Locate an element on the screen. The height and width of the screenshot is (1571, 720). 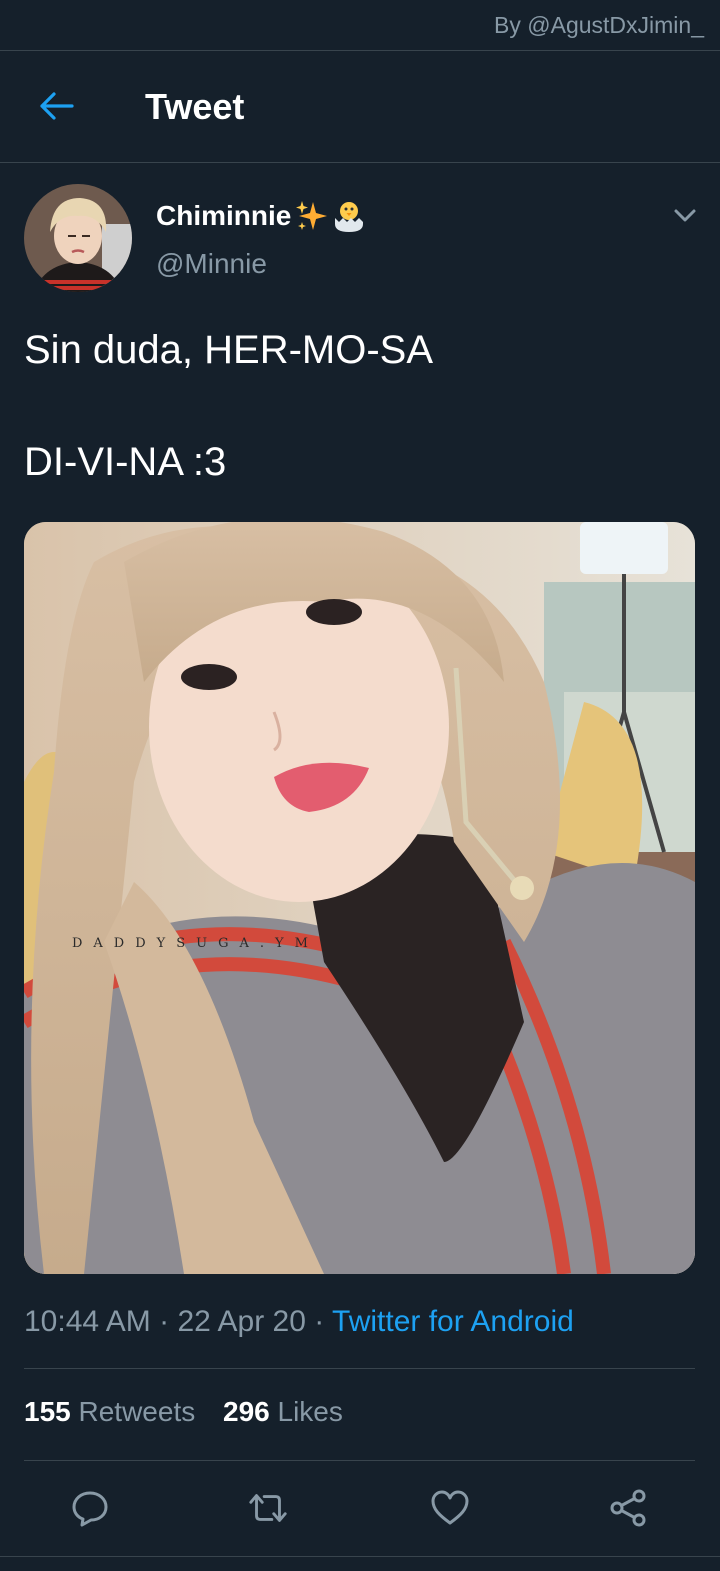
hatching-chick-emoji-icon is located at coordinates (349, 217).